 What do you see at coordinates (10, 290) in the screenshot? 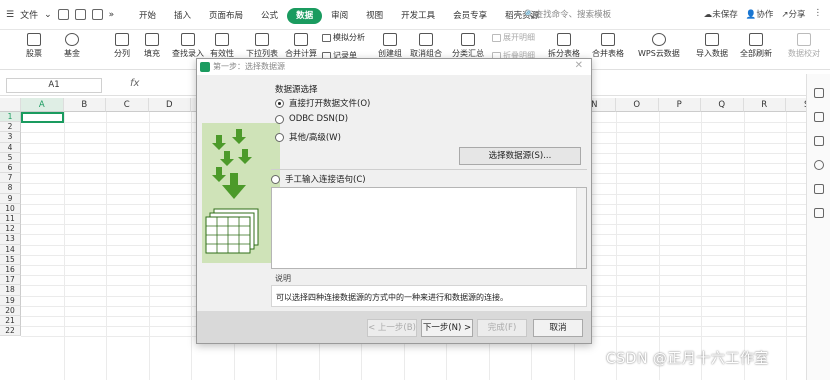
I see `row-header: 18` at bounding box center [10, 290].